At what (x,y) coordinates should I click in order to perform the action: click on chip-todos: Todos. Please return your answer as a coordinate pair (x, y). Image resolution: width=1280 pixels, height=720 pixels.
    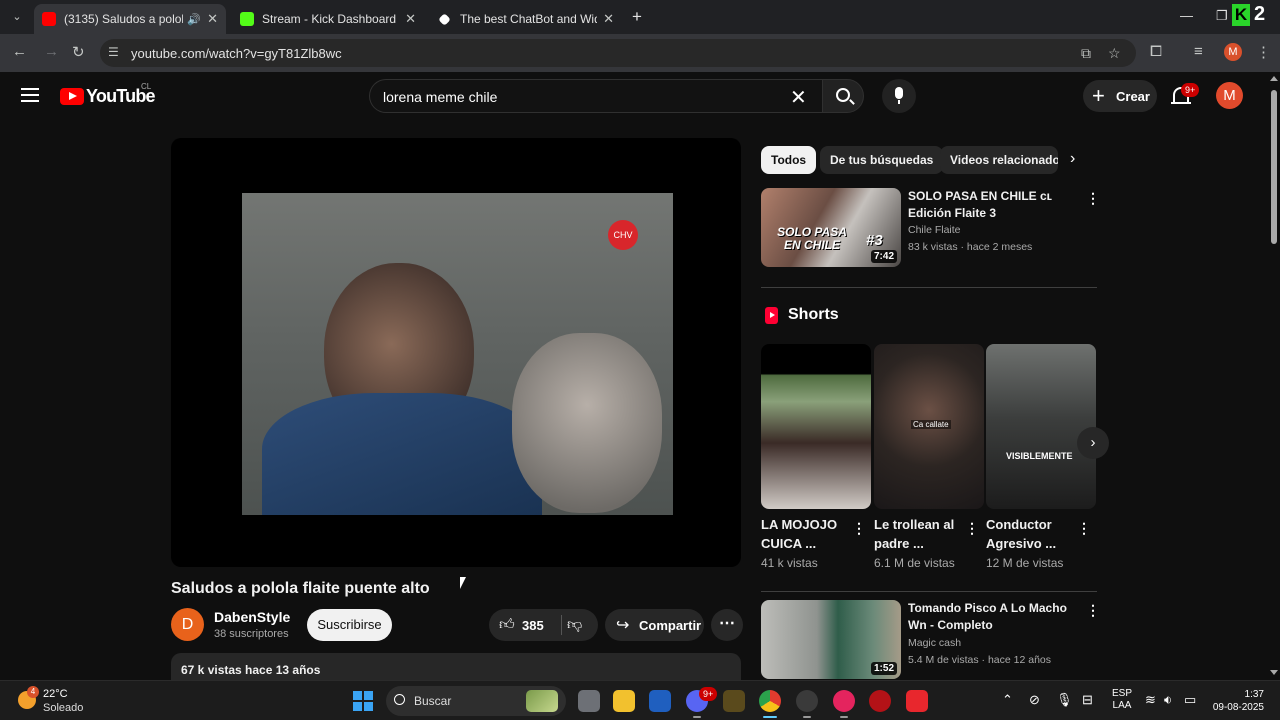
    Looking at the image, I should click on (789, 160).